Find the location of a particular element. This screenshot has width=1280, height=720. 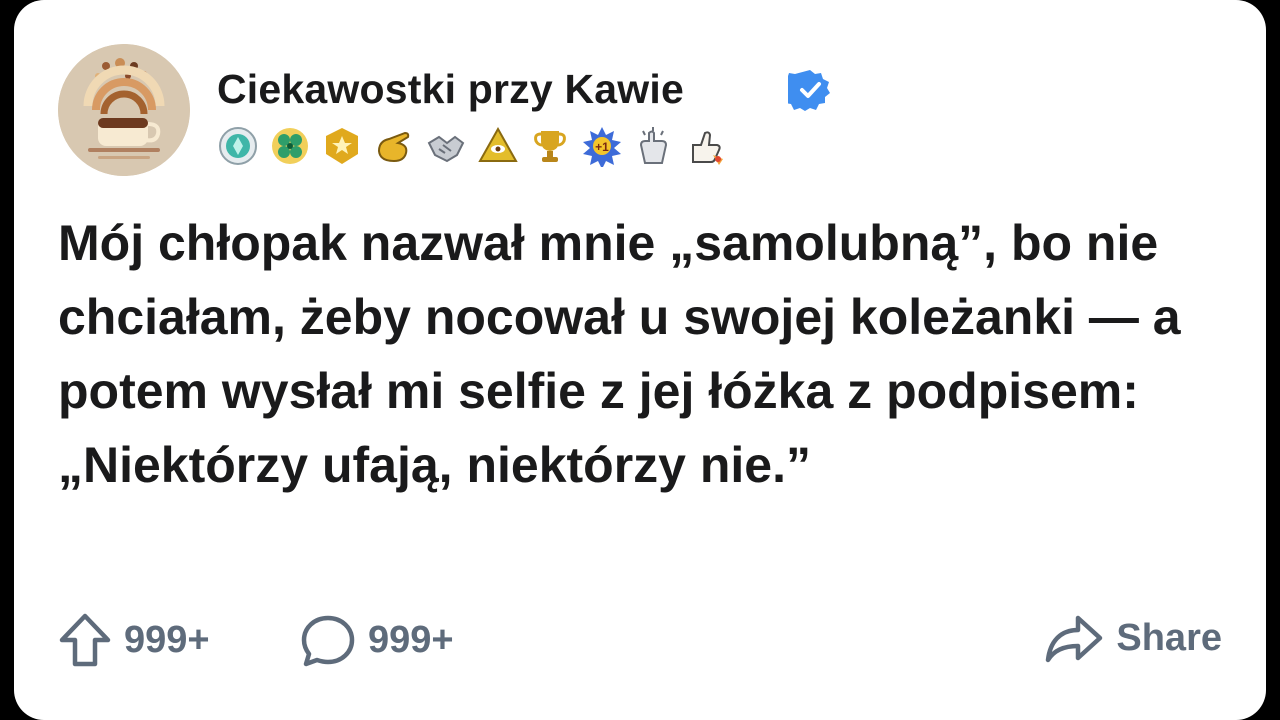

comment-button: 999+ is located at coordinates (377, 640).